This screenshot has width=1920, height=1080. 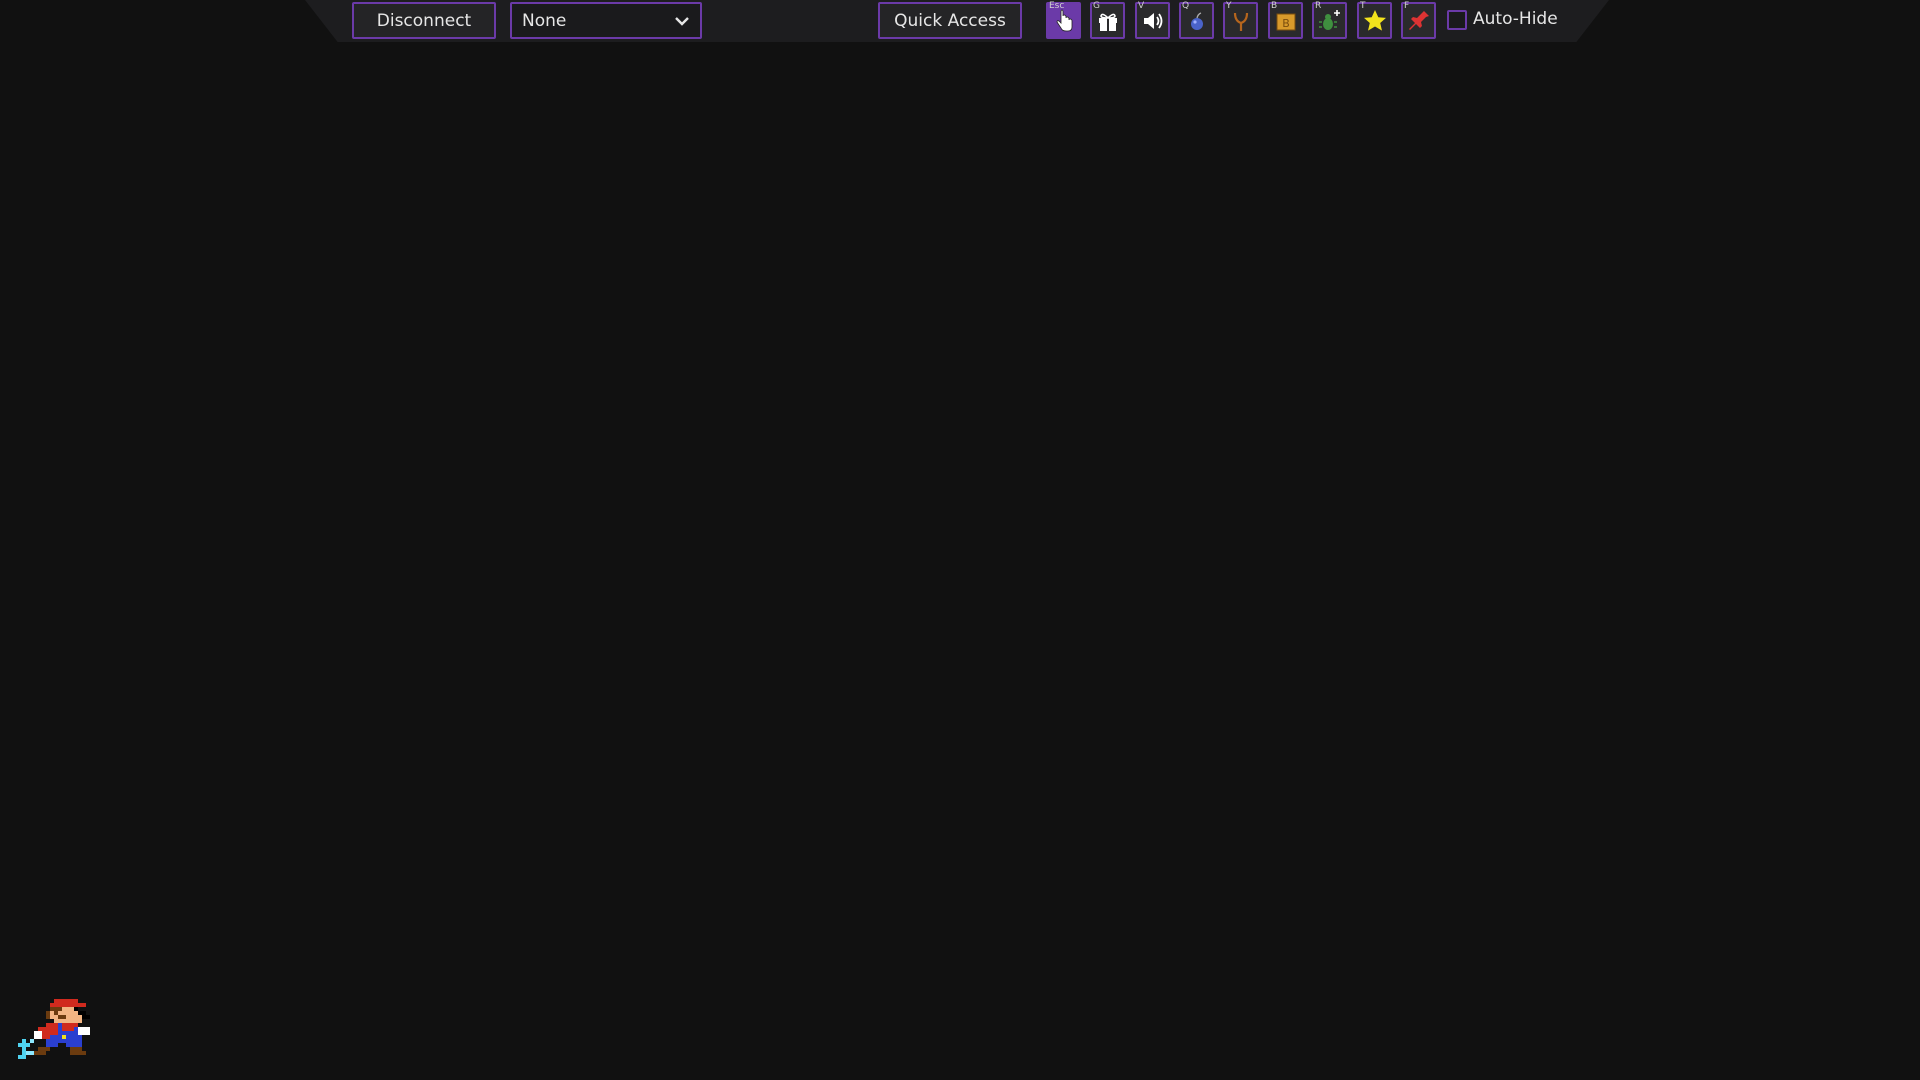 I want to click on tool-bomb-button: Q, so click(x=1196, y=20).